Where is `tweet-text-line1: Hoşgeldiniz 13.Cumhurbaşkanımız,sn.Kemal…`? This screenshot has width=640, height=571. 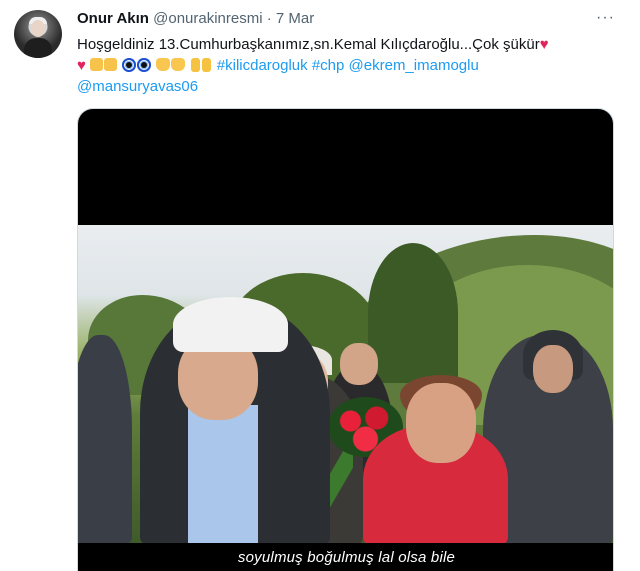
tweet-text-line1: Hoşgeldiniz 13.Cumhurbaşkanımız,sn.Kemal… is located at coordinates (344, 44).